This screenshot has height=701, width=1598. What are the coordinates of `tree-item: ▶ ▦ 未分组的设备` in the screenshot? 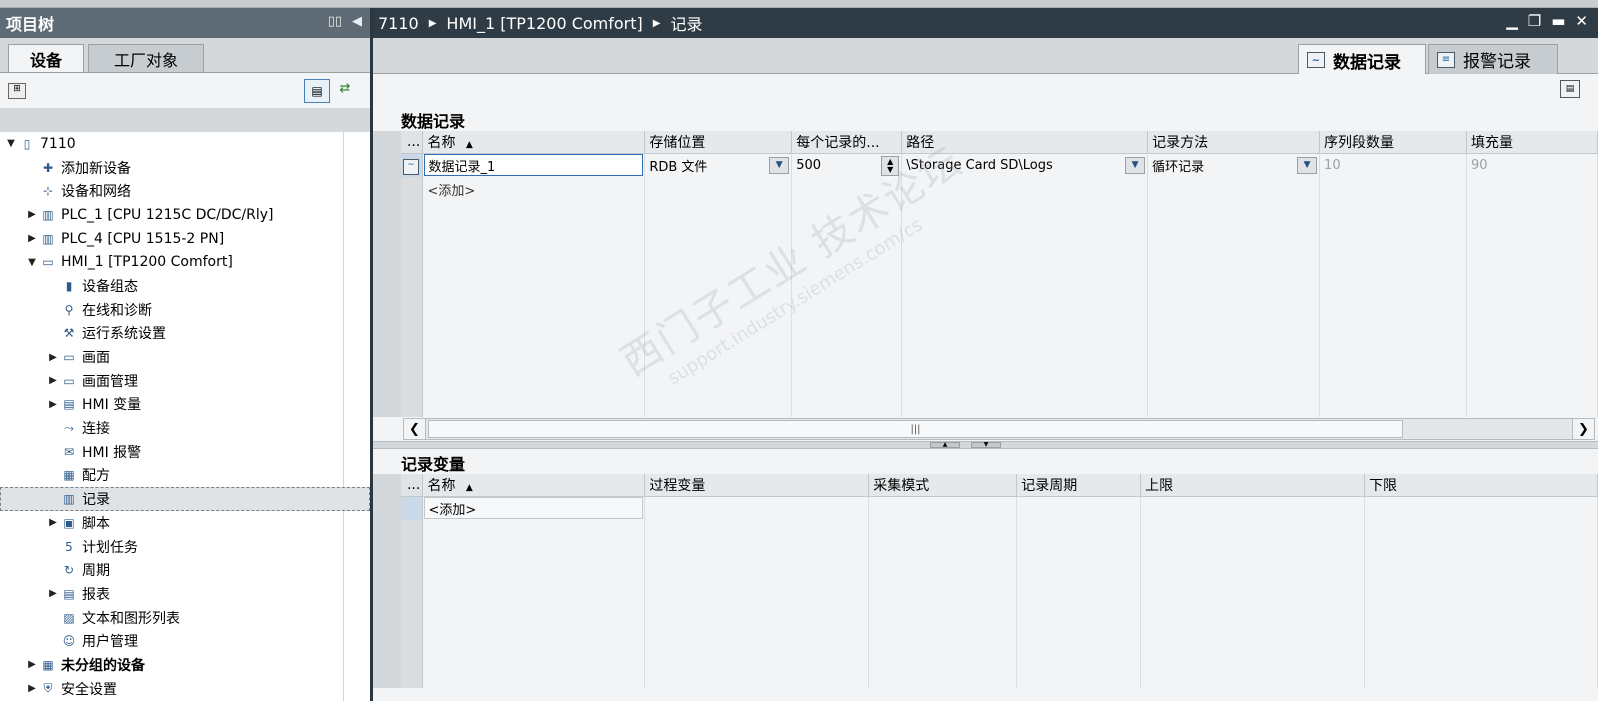 It's located at (185, 665).